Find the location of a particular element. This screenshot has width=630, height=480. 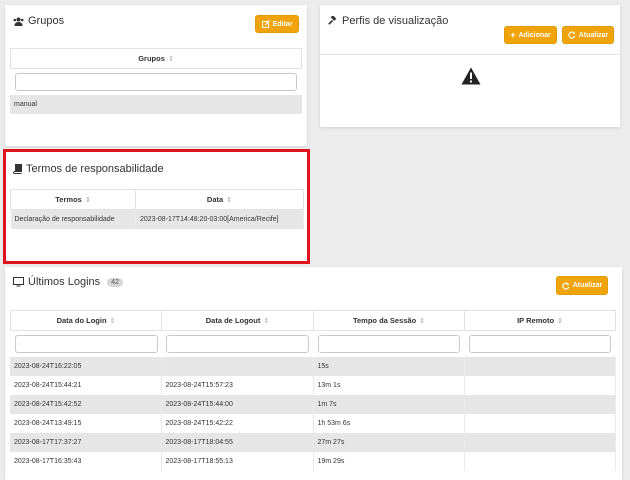

logout-date-cell: 2023-08-24T15:42:22 is located at coordinates (237, 423).